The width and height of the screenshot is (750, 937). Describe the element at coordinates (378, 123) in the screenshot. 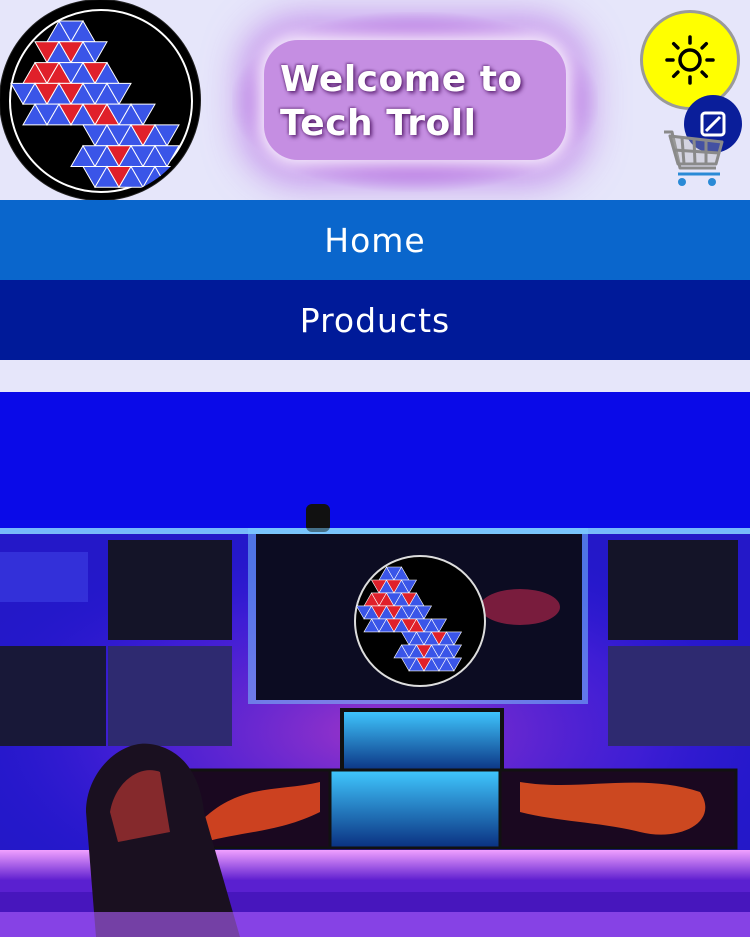

I see `title-line-2: Tech Troll` at that location.